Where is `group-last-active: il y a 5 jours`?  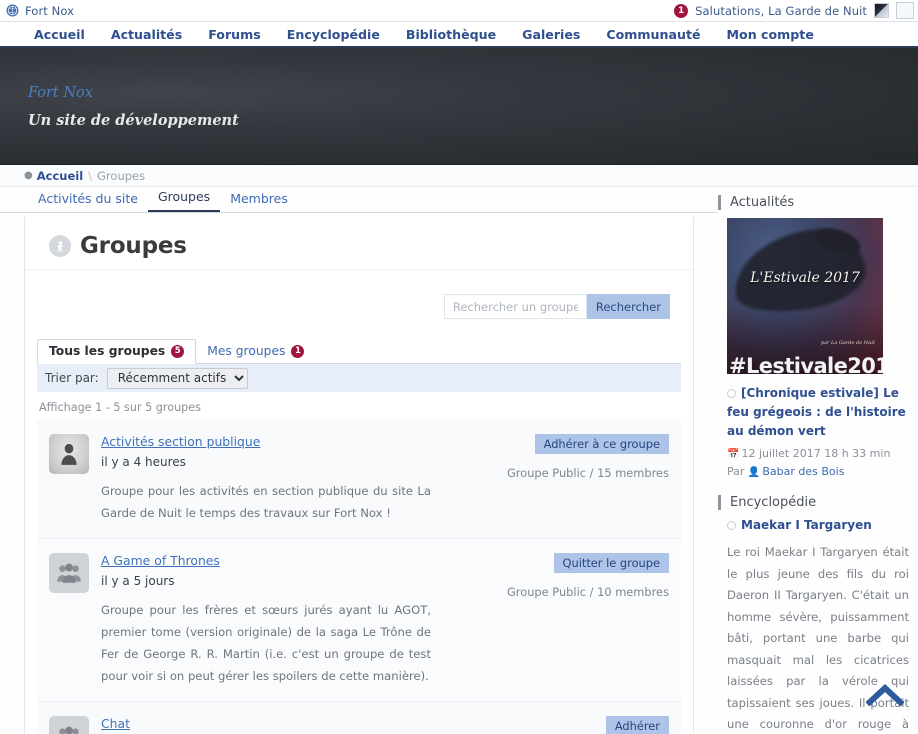
group-last-active: il y a 5 jours is located at coordinates (138, 581).